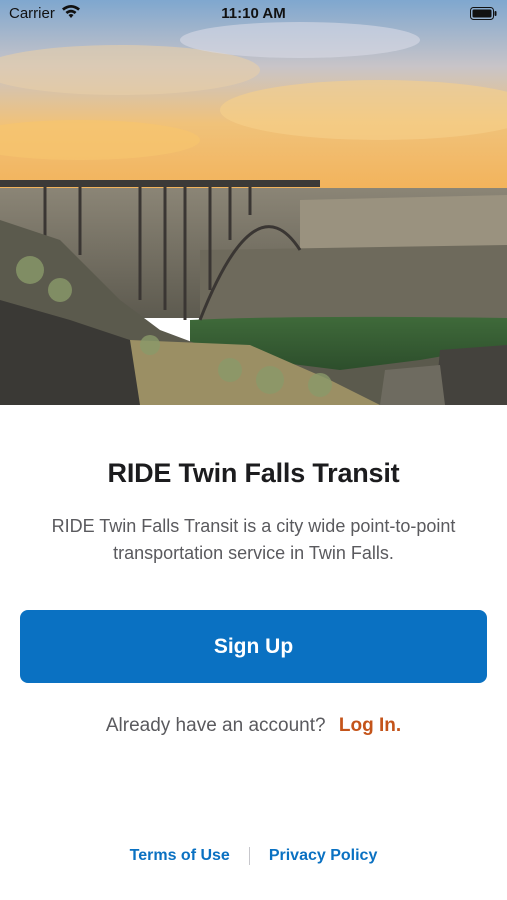 The image size is (507, 900). What do you see at coordinates (370, 725) in the screenshot?
I see `log-in-link: Log In.` at bounding box center [370, 725].